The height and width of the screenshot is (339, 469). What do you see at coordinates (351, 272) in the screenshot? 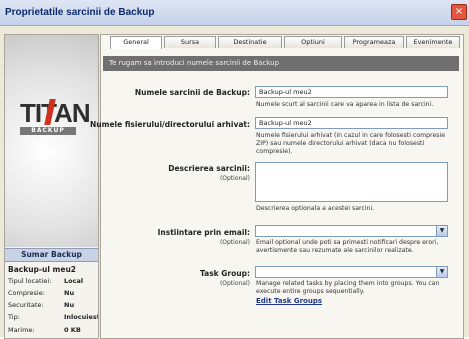
I see `task-group-select: ▼` at bounding box center [351, 272].